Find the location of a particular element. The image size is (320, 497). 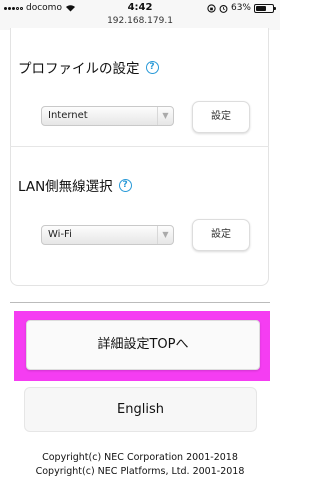

profile-select: Internet ▼ is located at coordinates (107, 116).